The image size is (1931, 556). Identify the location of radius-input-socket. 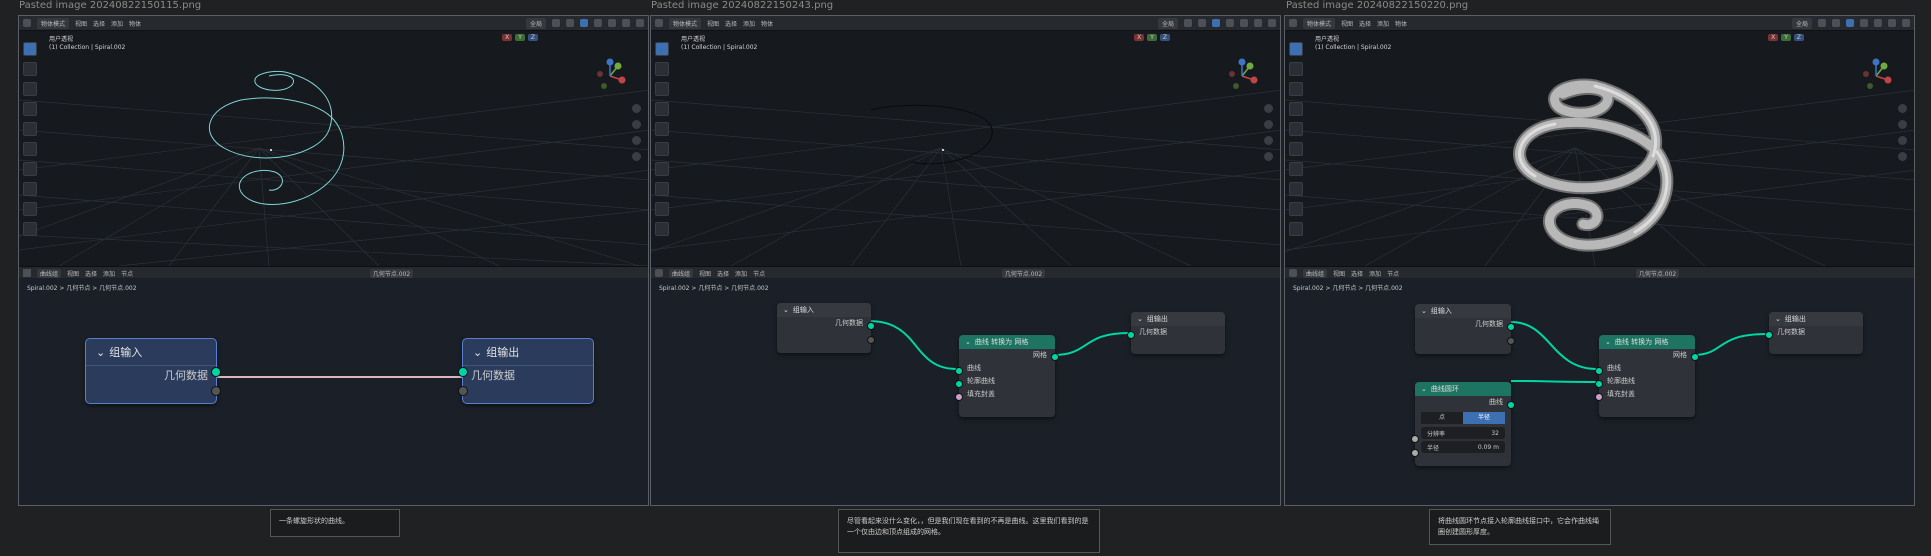
(1415, 453).